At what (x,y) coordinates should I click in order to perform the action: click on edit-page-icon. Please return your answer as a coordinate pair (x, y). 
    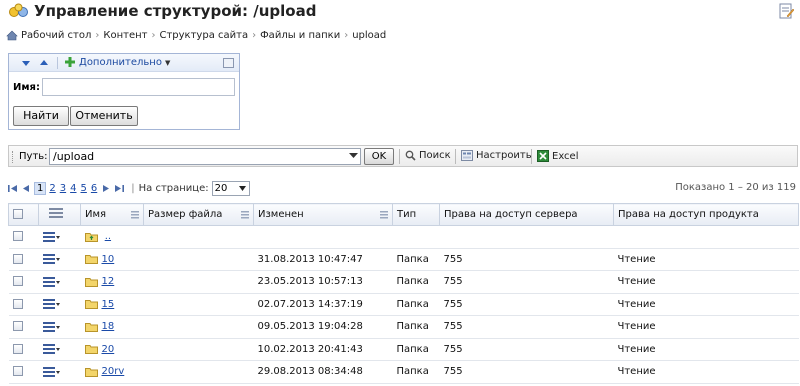
    Looking at the image, I should click on (786, 11).